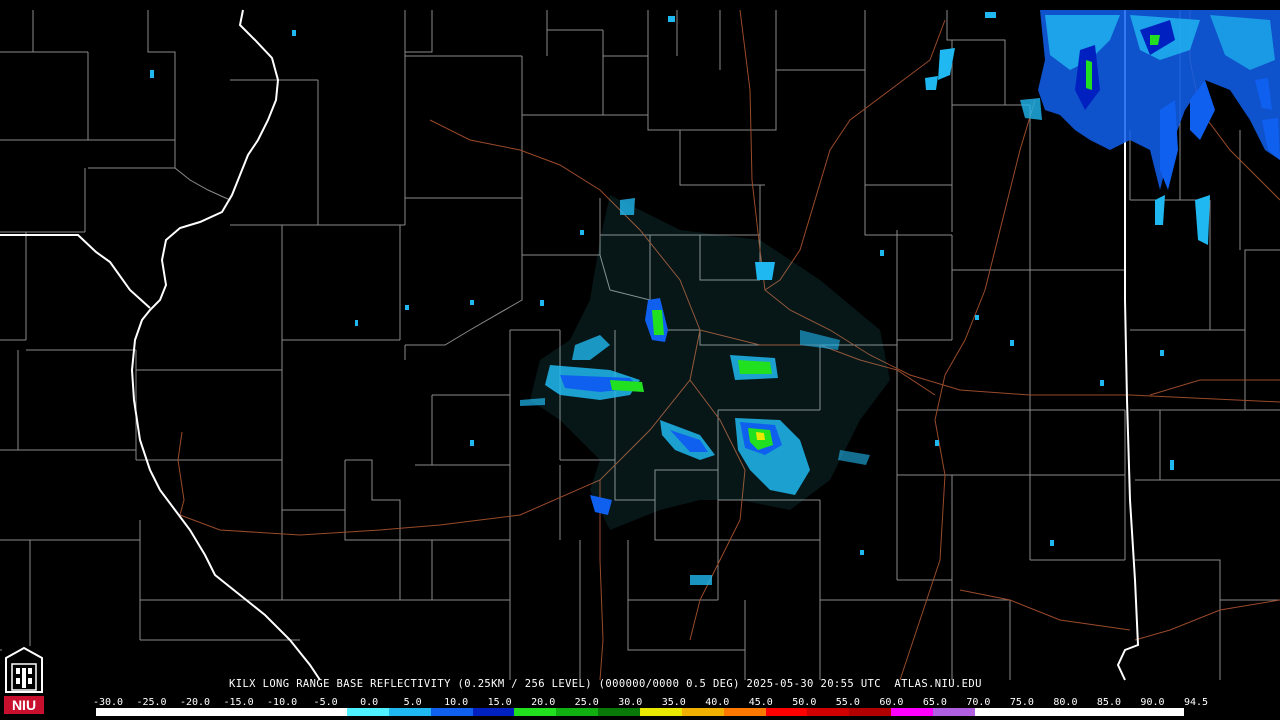 The height and width of the screenshot is (720, 1280). Describe the element at coordinates (847, 702) in the screenshot. I see `scale-label: 55.0` at that location.